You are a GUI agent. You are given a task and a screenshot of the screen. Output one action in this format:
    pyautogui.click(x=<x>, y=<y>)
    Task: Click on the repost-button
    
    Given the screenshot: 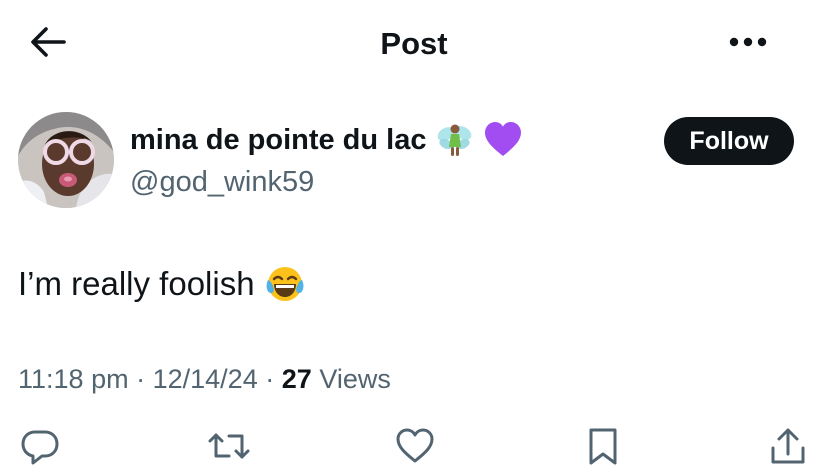 What is the action you would take?
    pyautogui.click(x=229, y=446)
    